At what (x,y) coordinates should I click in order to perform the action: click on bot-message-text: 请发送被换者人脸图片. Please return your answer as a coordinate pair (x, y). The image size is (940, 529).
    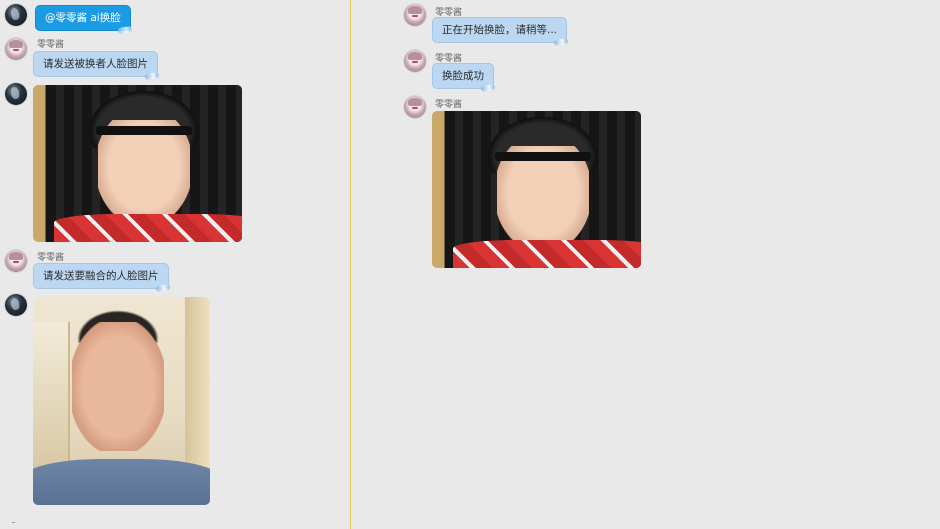
    Looking at the image, I should click on (95, 64).